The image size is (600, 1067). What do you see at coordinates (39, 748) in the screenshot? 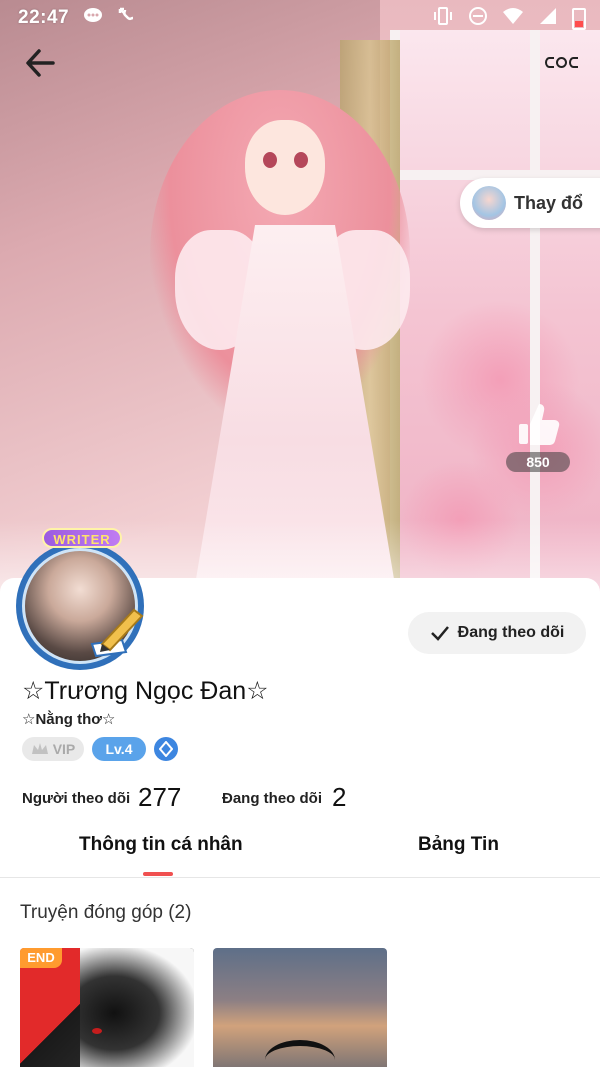
I see `crown-icon` at bounding box center [39, 748].